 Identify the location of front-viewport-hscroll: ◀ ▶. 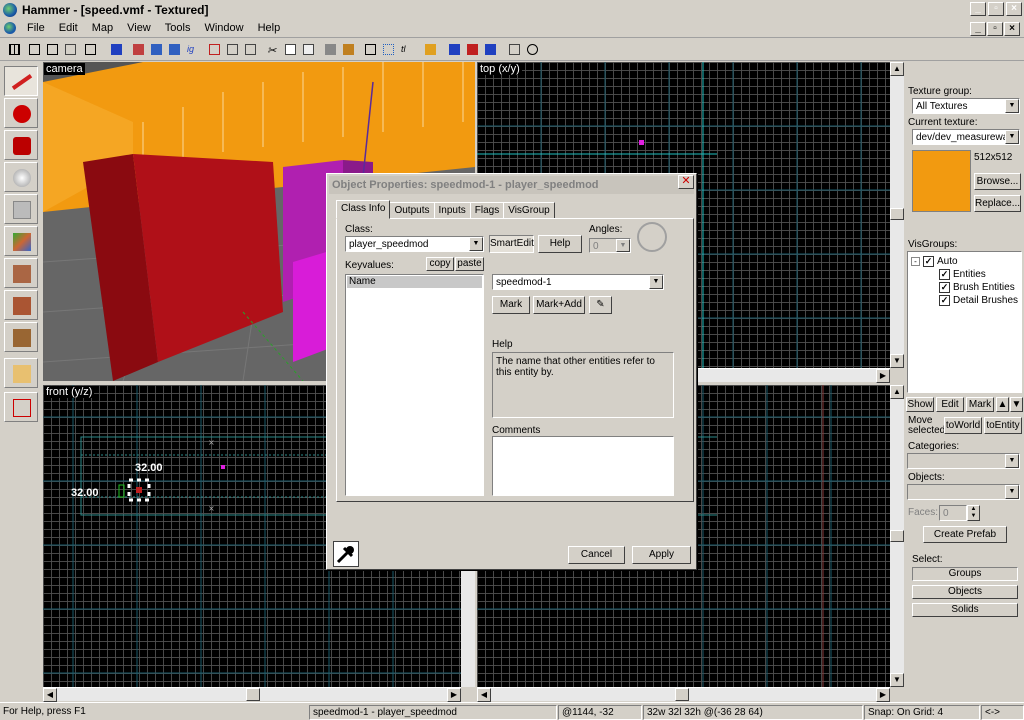
(252, 694).